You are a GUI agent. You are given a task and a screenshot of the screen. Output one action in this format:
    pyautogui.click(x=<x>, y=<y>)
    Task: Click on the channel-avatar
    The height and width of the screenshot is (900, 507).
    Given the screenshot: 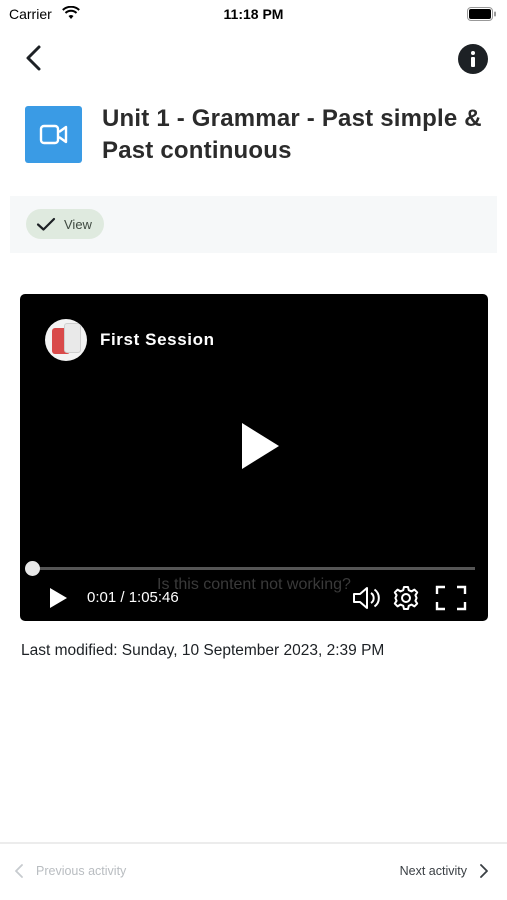 What is the action you would take?
    pyautogui.click(x=66, y=340)
    